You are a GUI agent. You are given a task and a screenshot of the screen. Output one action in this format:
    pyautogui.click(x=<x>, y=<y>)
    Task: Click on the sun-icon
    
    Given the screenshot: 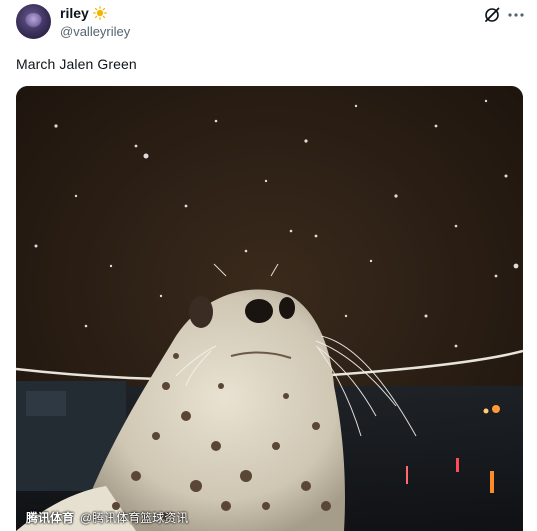 What is the action you would take?
    pyautogui.click(x=99, y=13)
    